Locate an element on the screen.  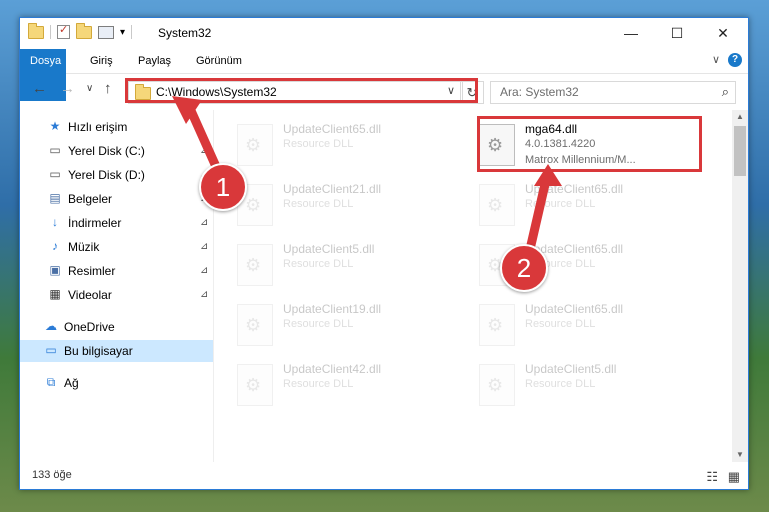
step-1-badge: 1 is located at coordinates (223, 187).